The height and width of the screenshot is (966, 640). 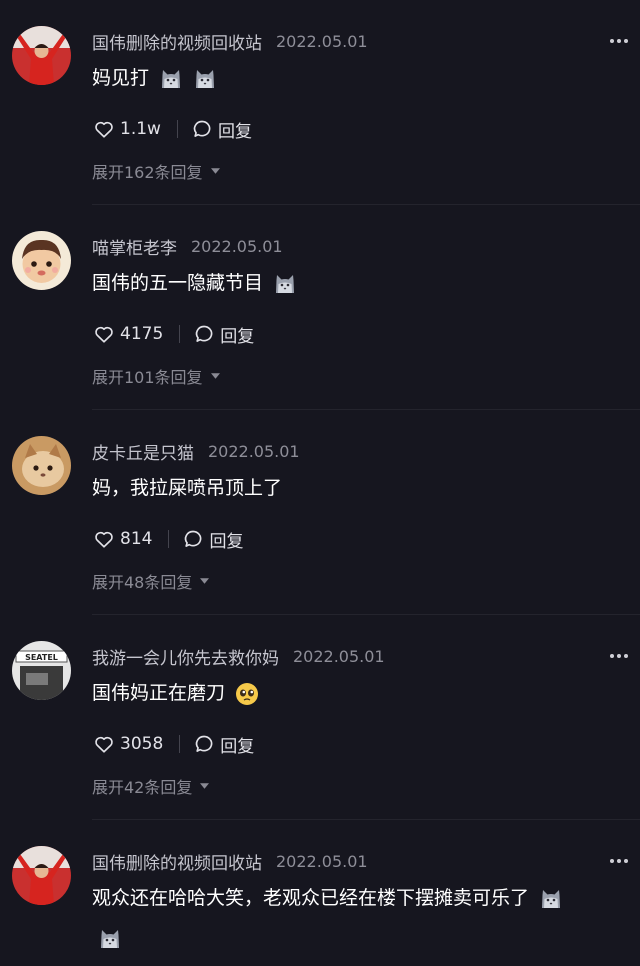 I want to click on expand-replies-button: 展开101条回复, so click(x=156, y=376).